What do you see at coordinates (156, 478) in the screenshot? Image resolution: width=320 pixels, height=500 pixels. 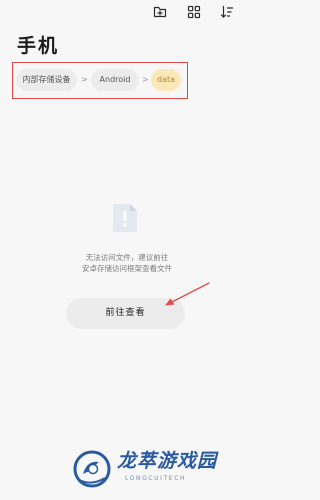 I see `watermark-site-subtitle: LONGCUITECH` at bounding box center [156, 478].